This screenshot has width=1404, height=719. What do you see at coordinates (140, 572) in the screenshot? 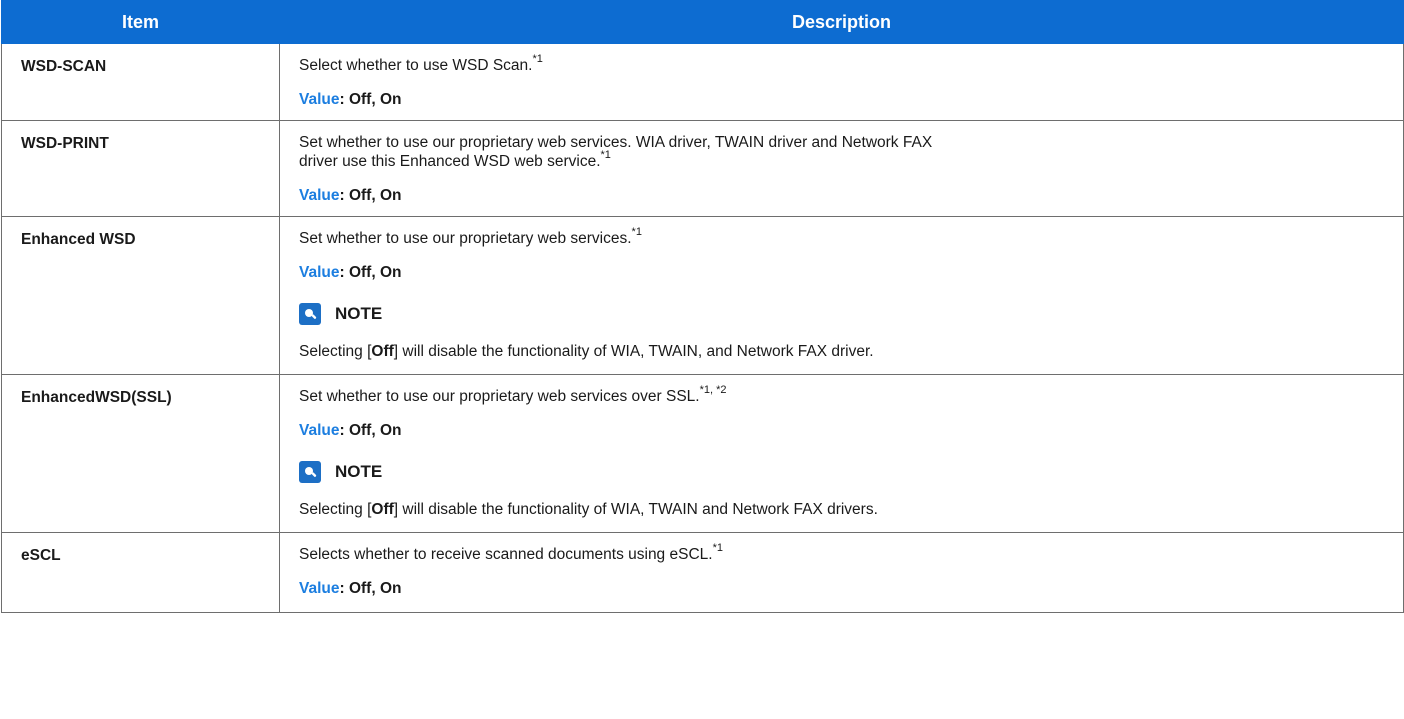
I see `item-name: eSCL` at bounding box center [140, 572].